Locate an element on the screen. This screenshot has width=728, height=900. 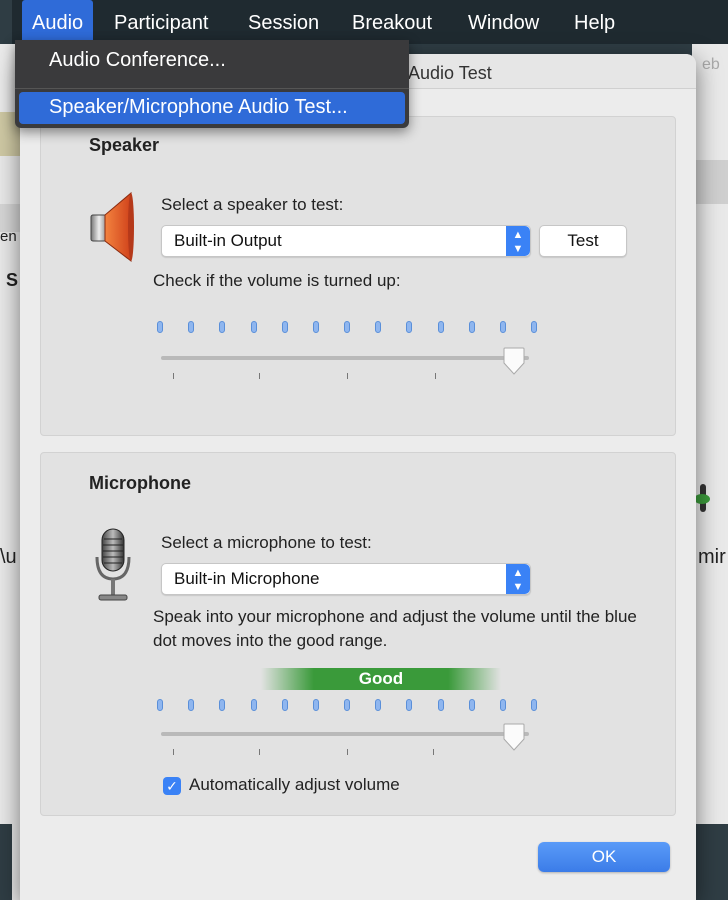
microphone-level-meter is located at coordinates (347, 706).